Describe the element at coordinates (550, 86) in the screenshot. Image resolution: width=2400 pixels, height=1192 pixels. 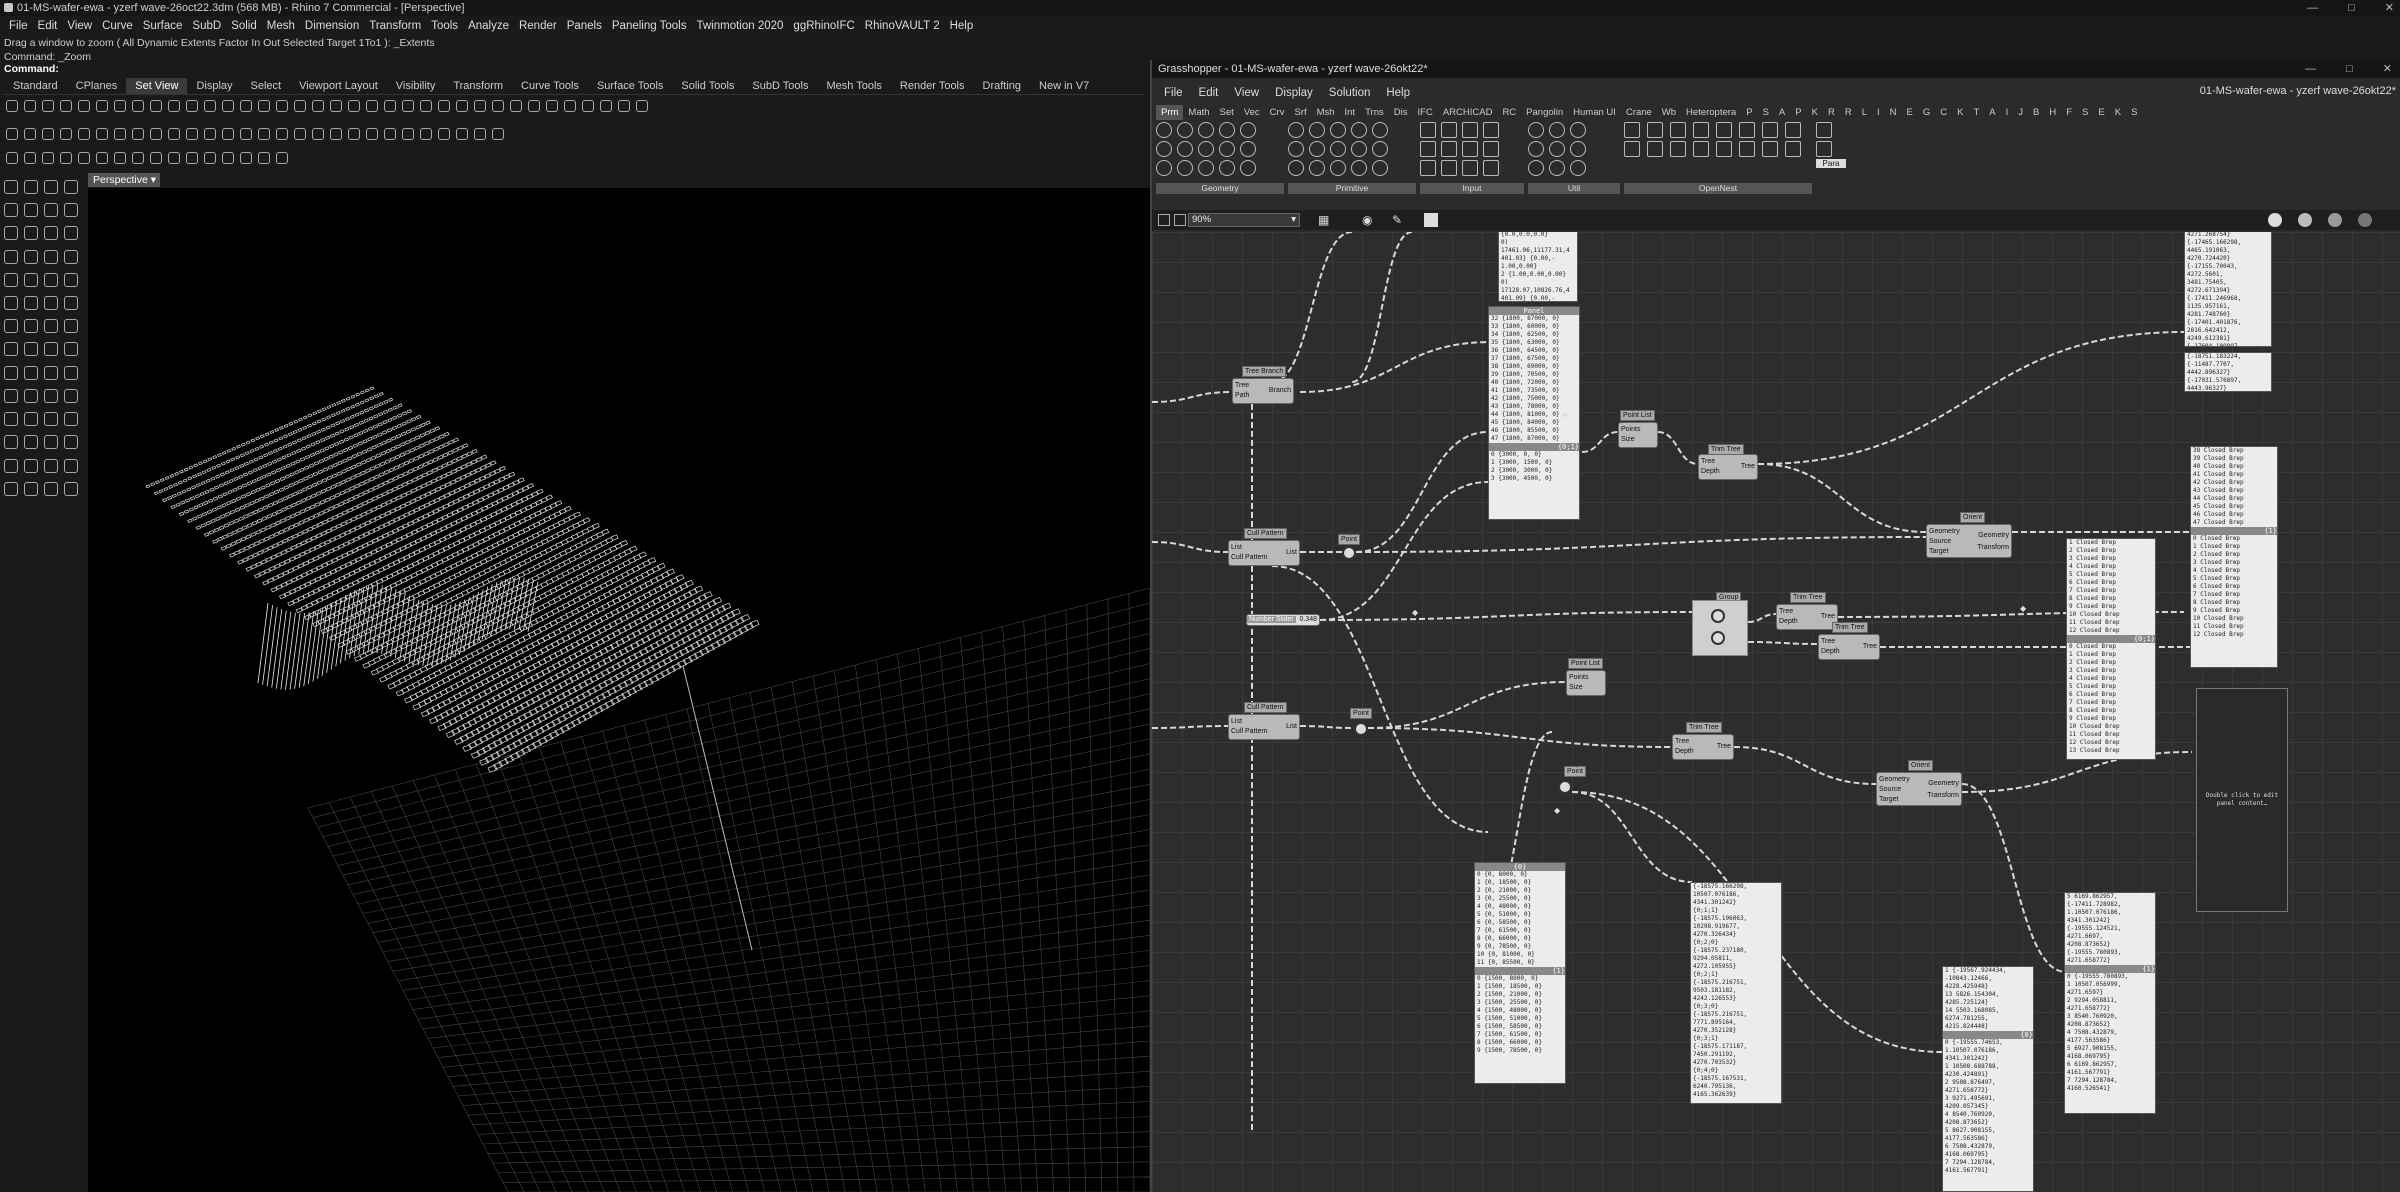
I see `tab-curve-tools: Curve Tools` at that location.